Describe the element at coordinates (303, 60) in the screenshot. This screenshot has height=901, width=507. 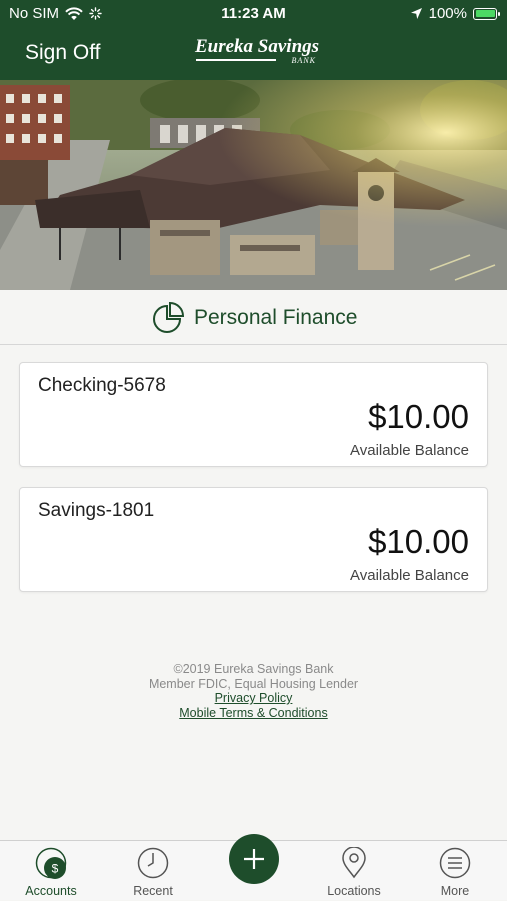
I see `logo-sub: BANK` at that location.